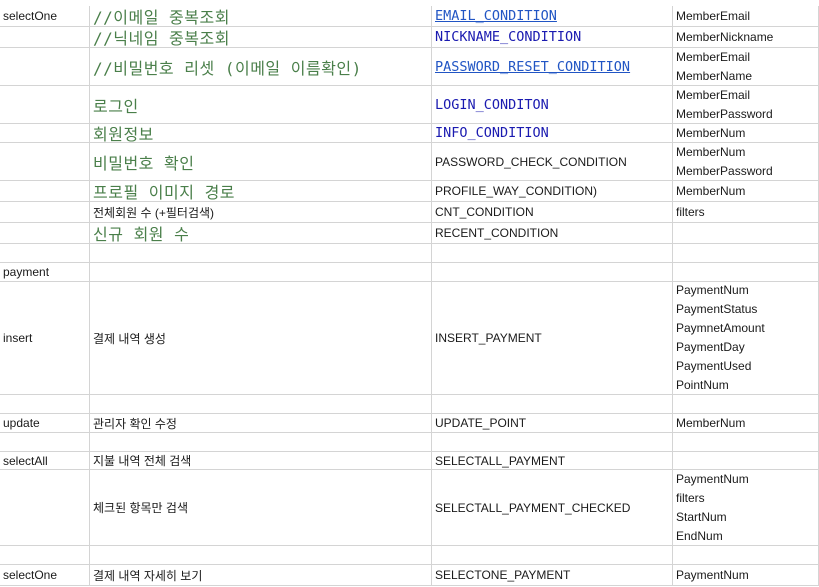 The width and height of the screenshot is (819, 587). Describe the element at coordinates (261, 233) in the screenshot. I see `cell-description: 신규 회원 수` at that location.